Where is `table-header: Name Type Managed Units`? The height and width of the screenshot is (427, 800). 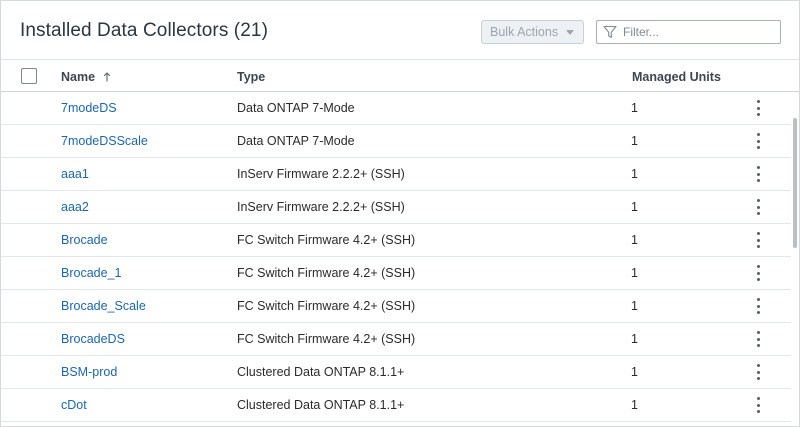 table-header: Name Type Managed Units is located at coordinates (400, 75).